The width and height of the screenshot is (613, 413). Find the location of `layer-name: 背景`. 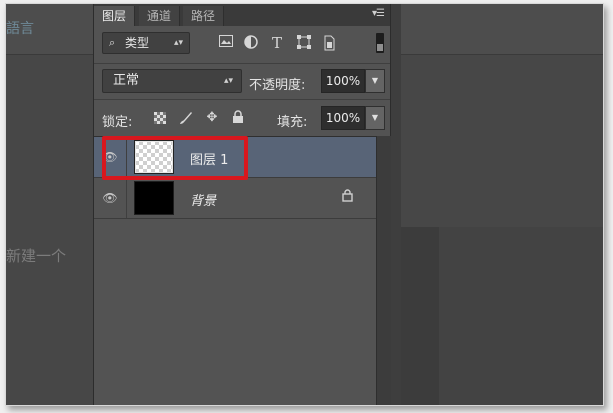

layer-name: 背景 is located at coordinates (203, 199).